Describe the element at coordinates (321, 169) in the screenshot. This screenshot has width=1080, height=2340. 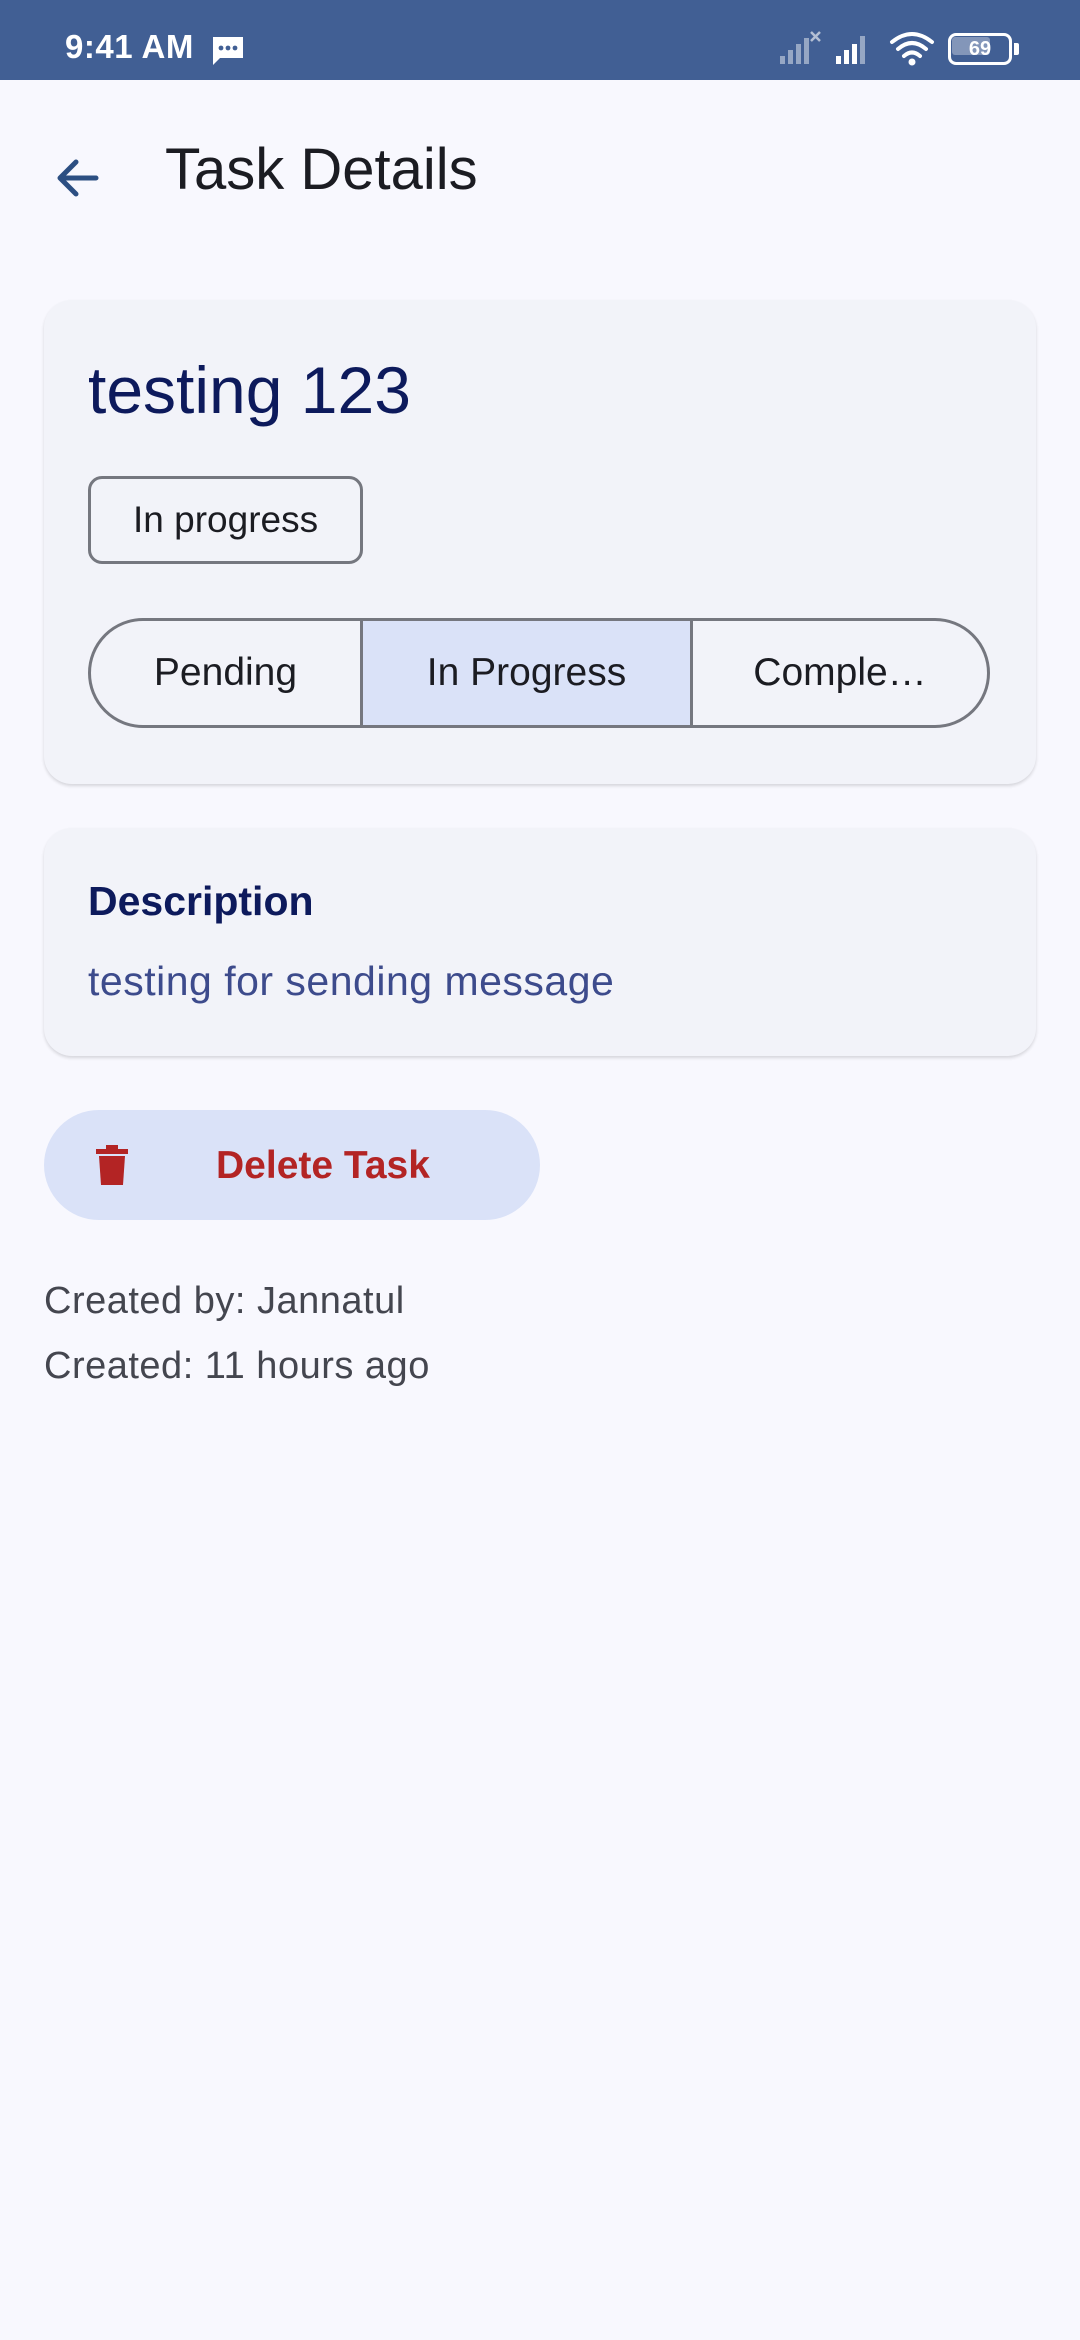
I see `page-title: Task Details` at that location.